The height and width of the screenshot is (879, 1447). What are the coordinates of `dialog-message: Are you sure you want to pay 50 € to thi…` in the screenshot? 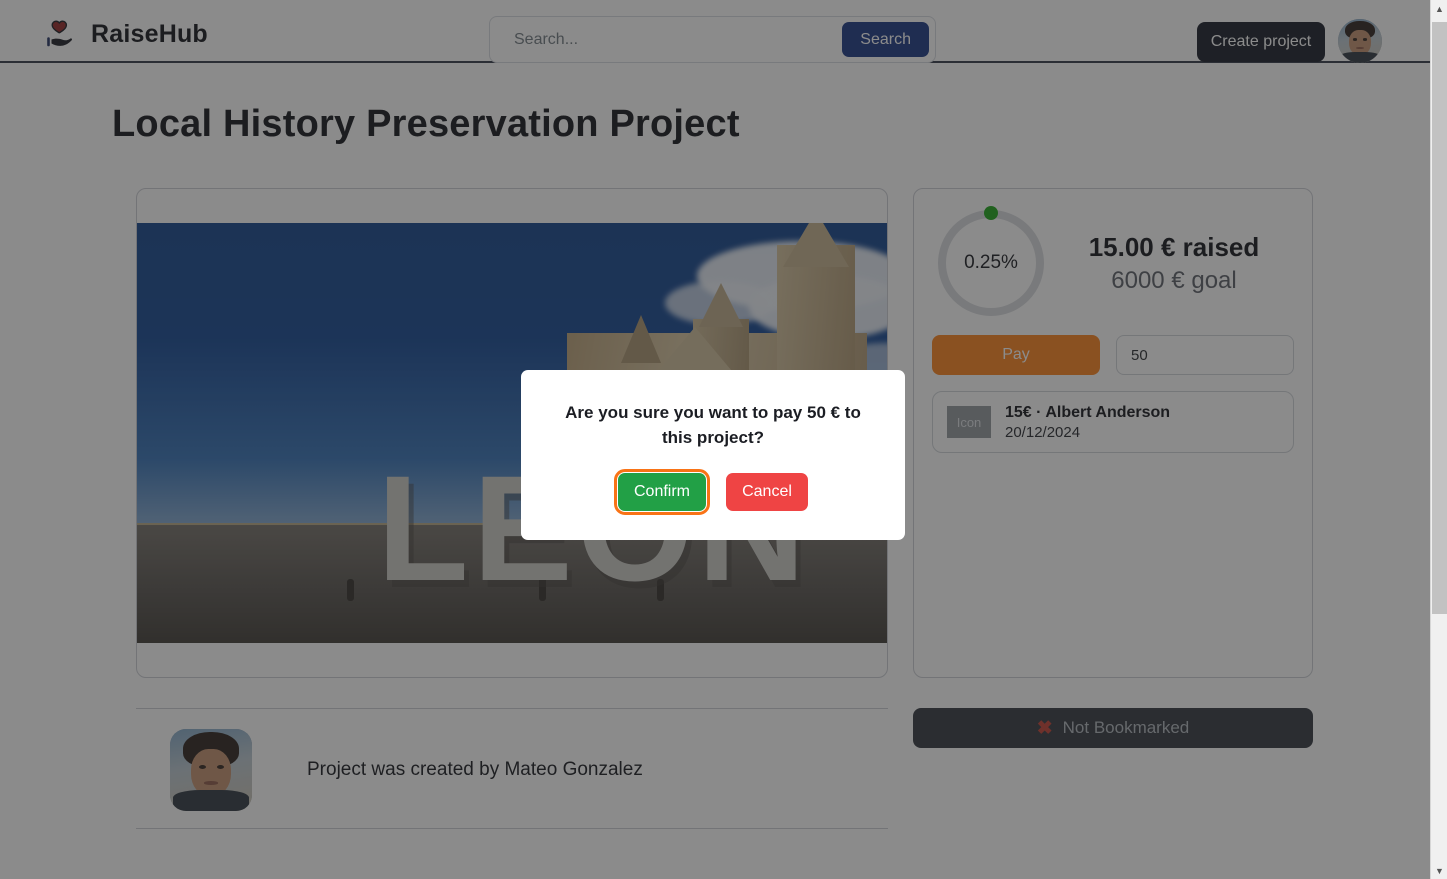 It's located at (713, 425).